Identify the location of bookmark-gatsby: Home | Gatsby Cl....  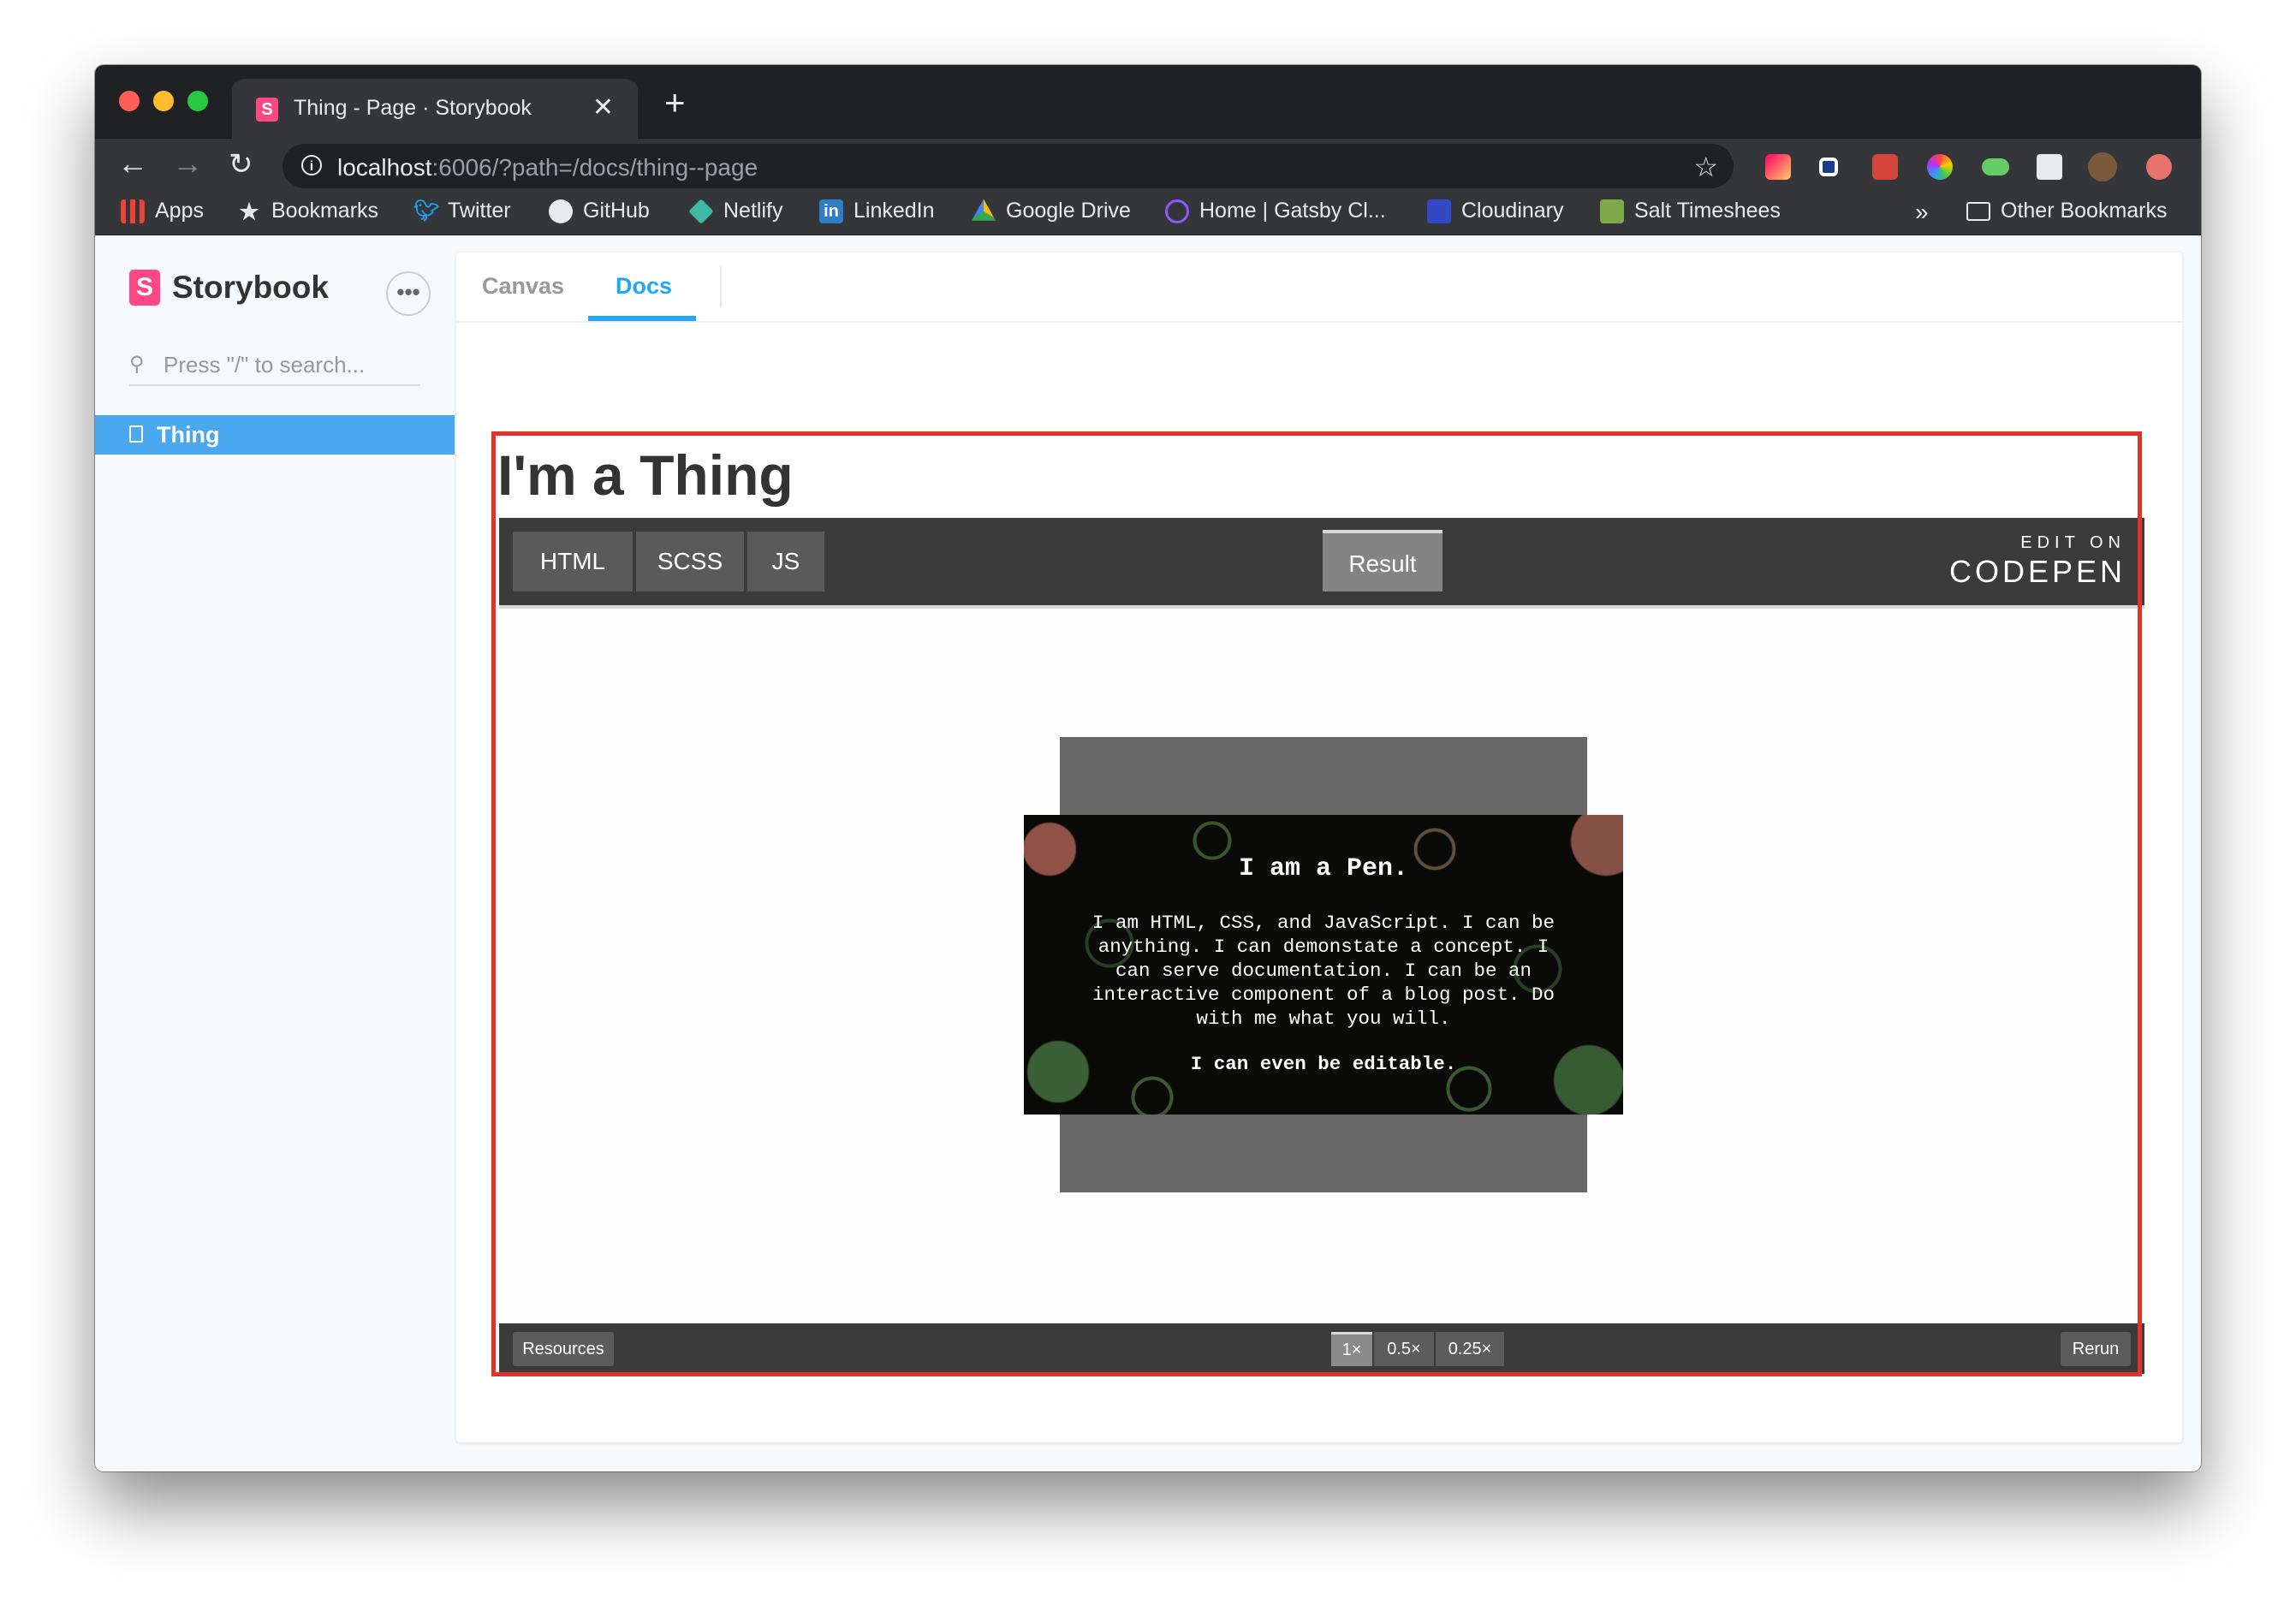
(1275, 211).